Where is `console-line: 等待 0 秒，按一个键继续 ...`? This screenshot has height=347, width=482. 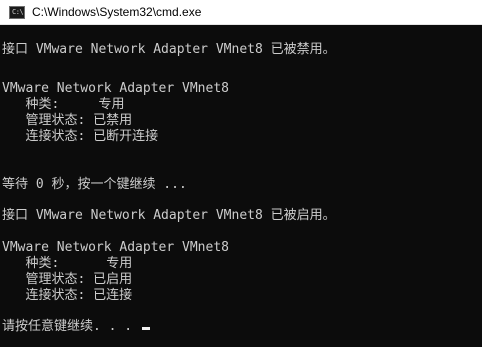
console-line: 等待 0 秒，按一个键继续 ... is located at coordinates (94, 184).